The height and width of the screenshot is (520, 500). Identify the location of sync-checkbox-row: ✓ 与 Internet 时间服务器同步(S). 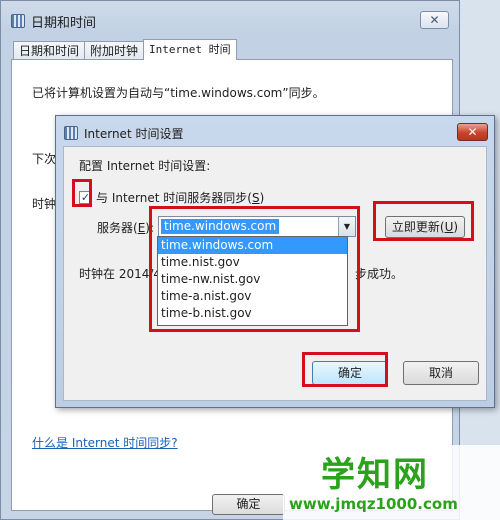
(171, 197).